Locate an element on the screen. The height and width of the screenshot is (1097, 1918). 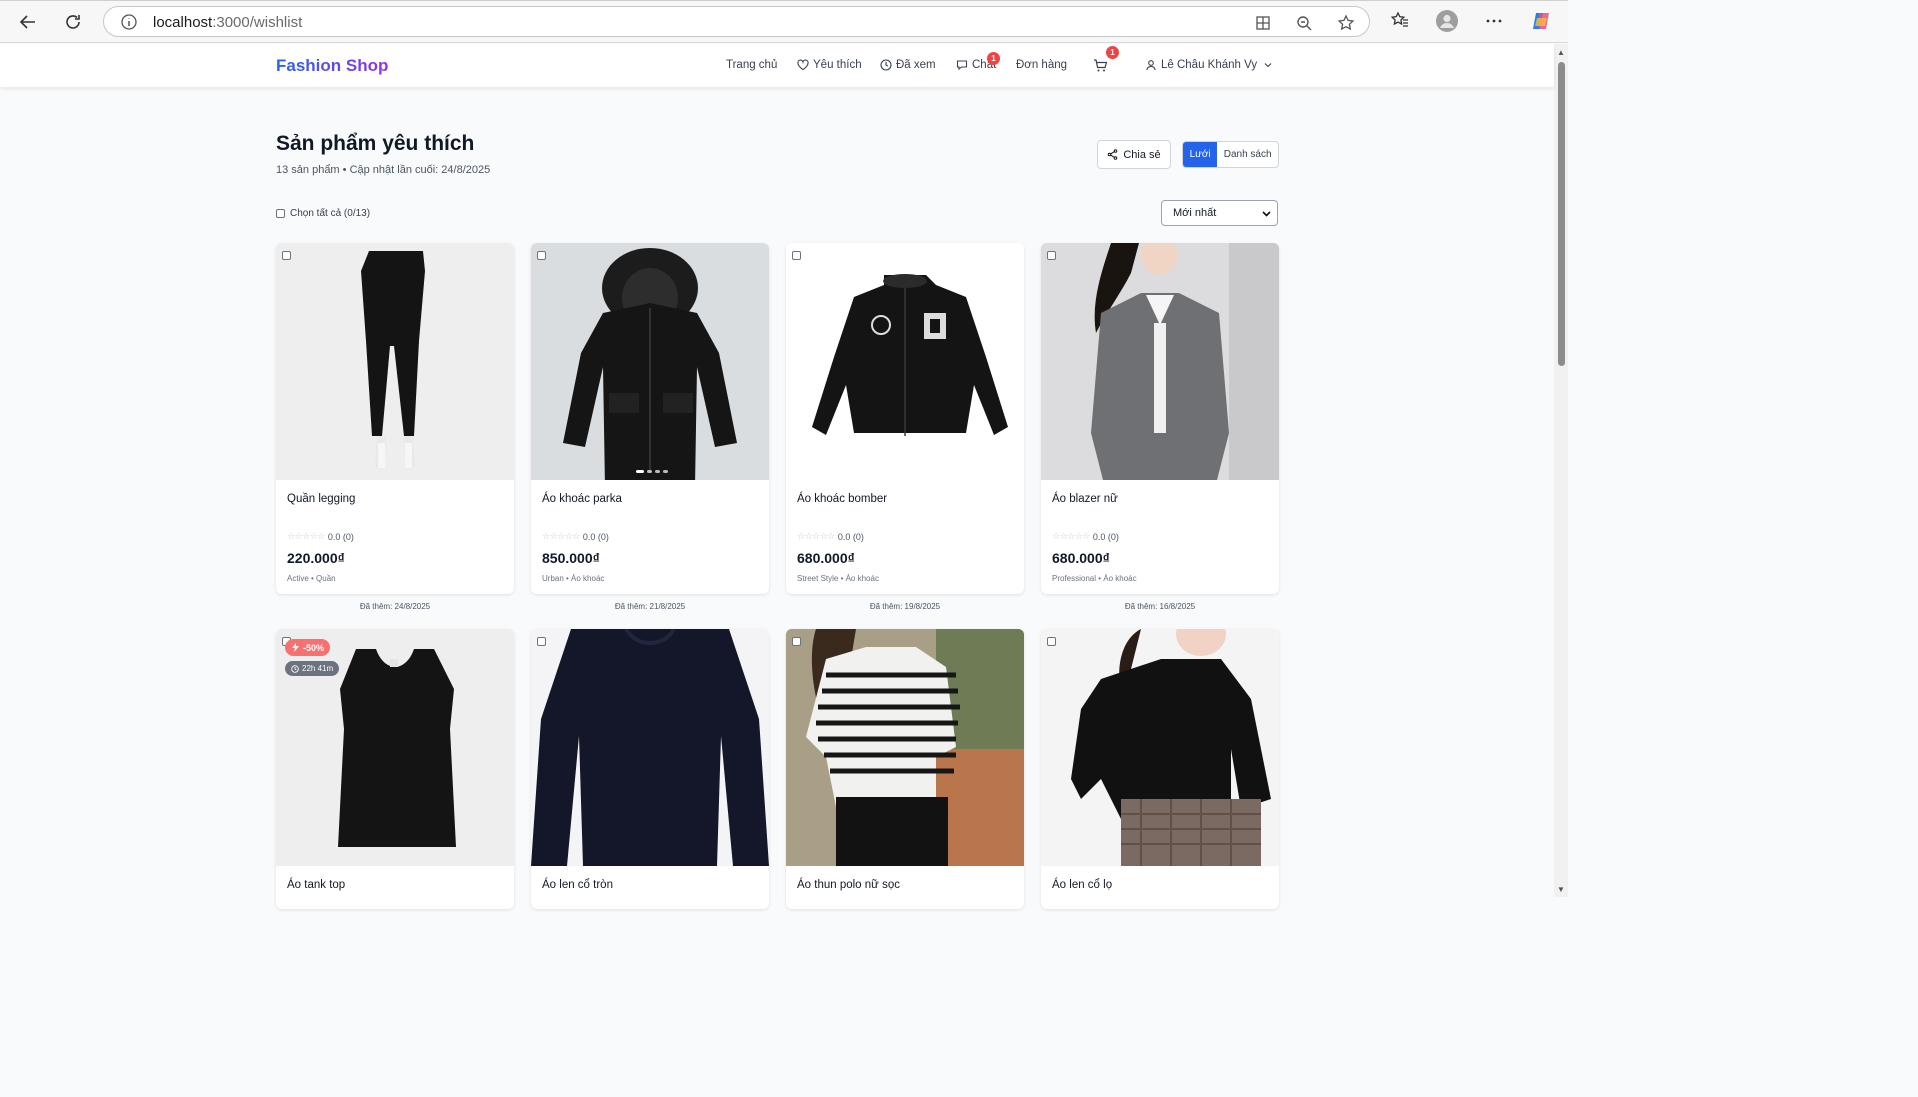
product-name: Áo khoác parka is located at coordinates (582, 499).